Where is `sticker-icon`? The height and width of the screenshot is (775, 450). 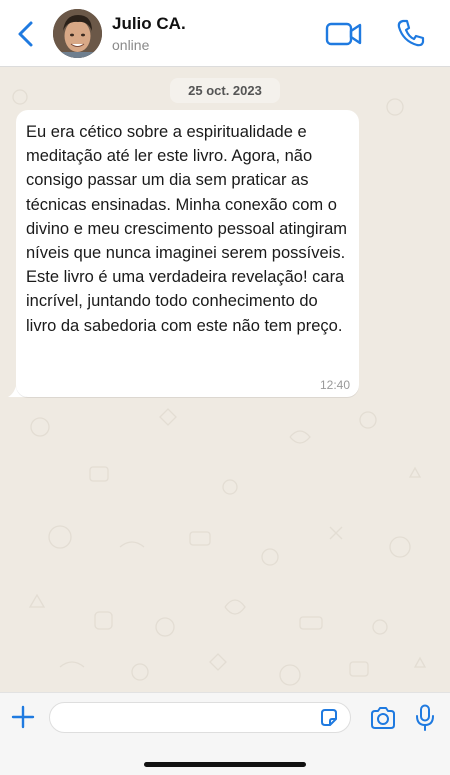
sticker-icon is located at coordinates (329, 718).